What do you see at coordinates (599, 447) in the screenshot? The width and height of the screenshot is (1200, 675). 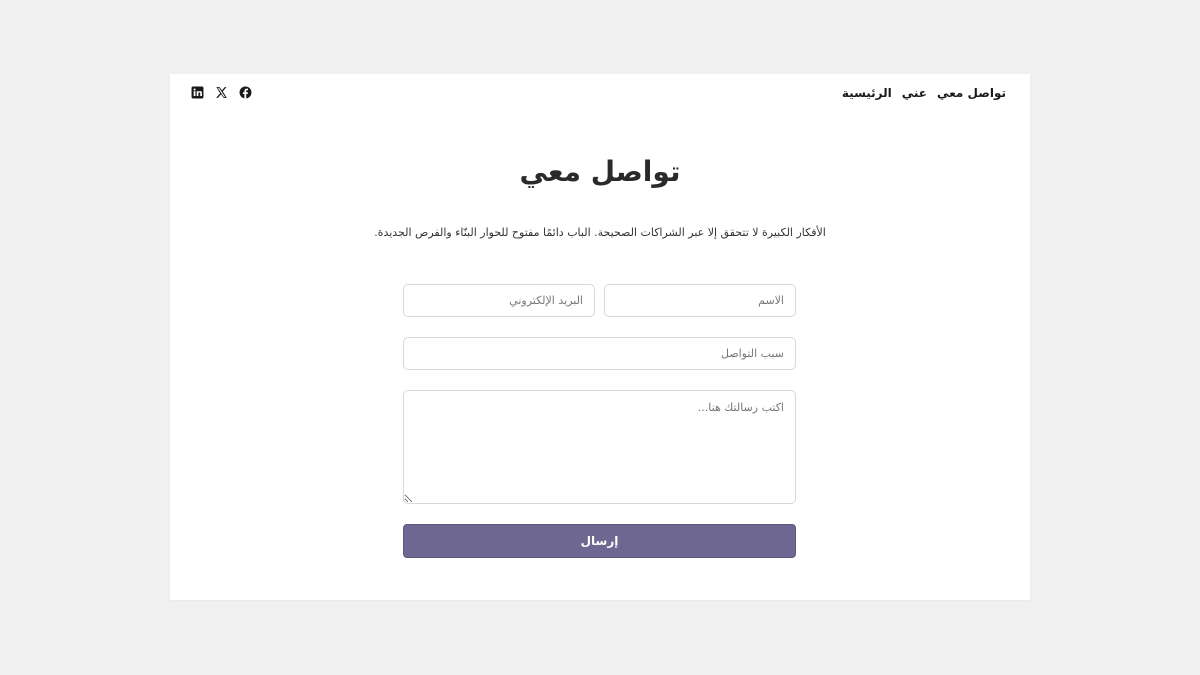 I see `message-textarea` at bounding box center [599, 447].